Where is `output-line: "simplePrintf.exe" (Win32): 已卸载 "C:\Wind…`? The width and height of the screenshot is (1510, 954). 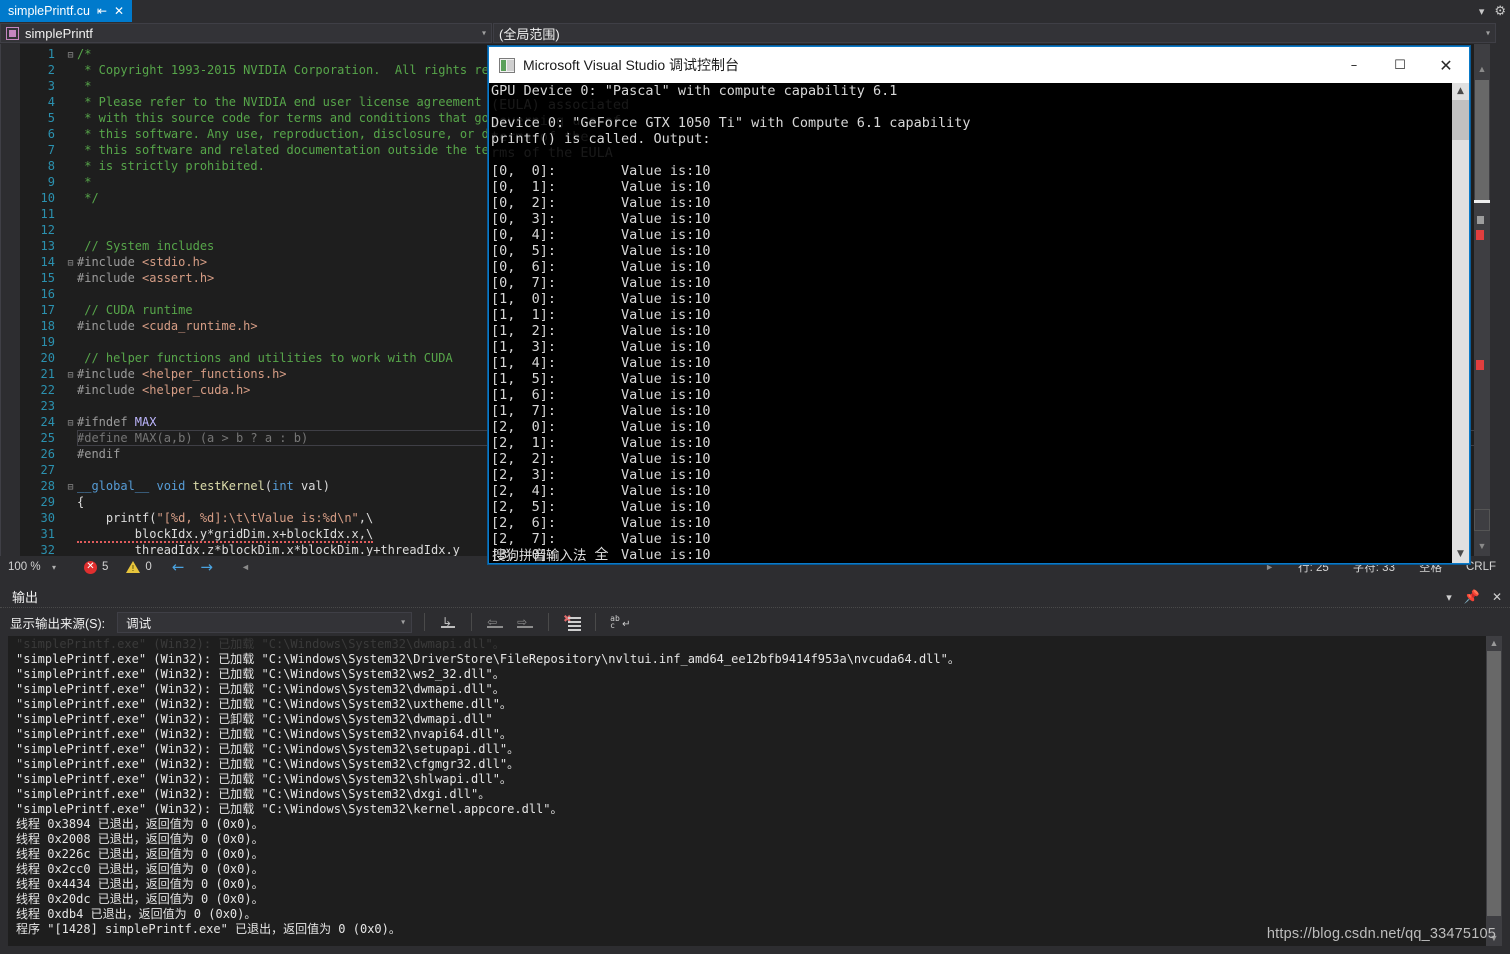 output-line: "simplePrintf.exe" (Win32): 已卸载 "C:\Wind… is located at coordinates (254, 719).